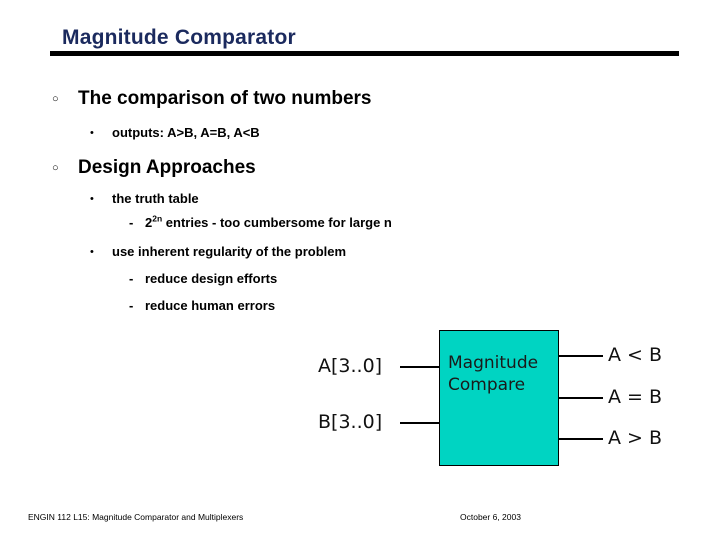 Image resolution: width=720 pixels, height=540 pixels. I want to click on bullet-inherent-regularity: • use inherent regularity of the problem, so click(218, 252).